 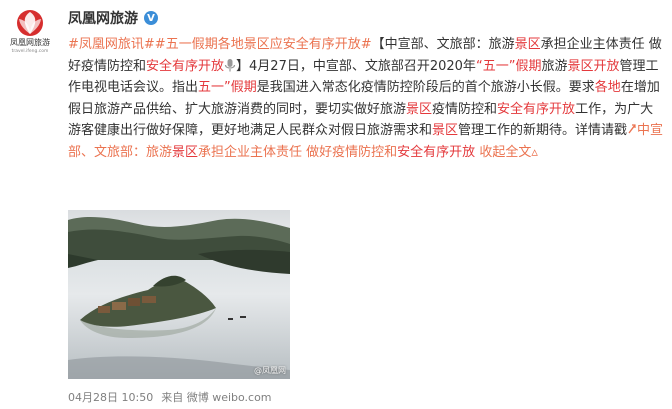 I want to click on avatar: 凤凰网旅游 travel.ifeng.com, so click(x=30, y=30).